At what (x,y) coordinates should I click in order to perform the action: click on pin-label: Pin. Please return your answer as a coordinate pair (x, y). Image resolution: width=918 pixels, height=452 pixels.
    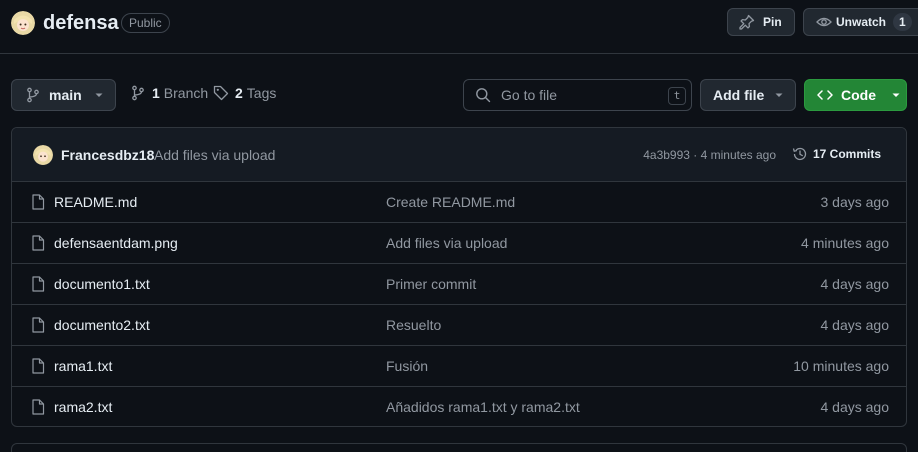
    Looking at the image, I should click on (772, 22).